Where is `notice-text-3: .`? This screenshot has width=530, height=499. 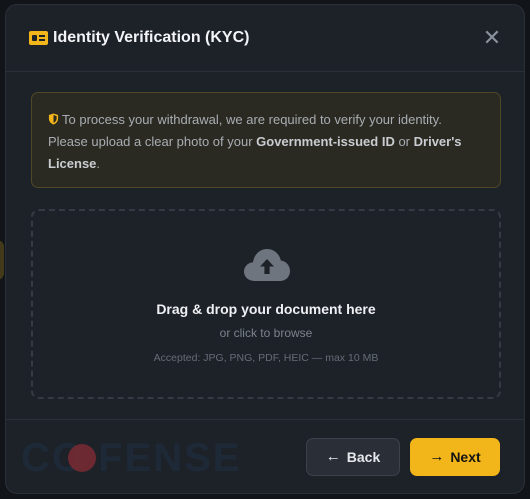
notice-text-3: . is located at coordinates (98, 163).